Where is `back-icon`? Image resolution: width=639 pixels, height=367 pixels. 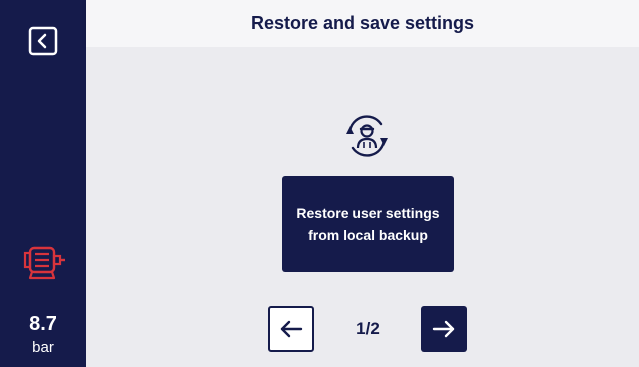
back-icon is located at coordinates (43, 41).